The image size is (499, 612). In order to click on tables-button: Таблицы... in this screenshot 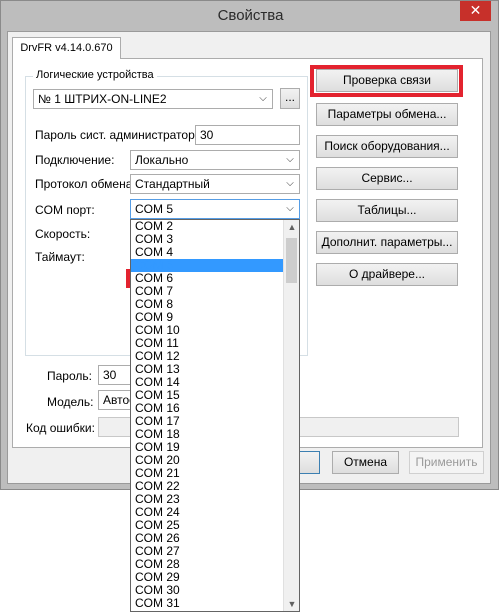, I will do `click(387, 210)`.